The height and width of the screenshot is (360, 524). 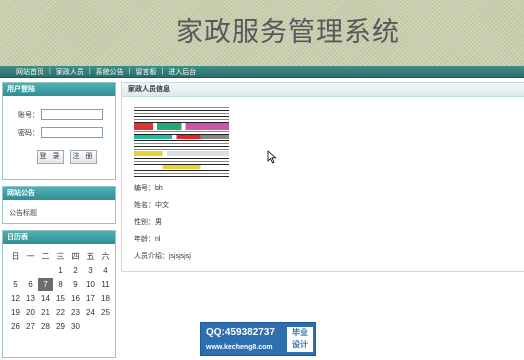 I want to click on calendar-day: 22, so click(x=60, y=312).